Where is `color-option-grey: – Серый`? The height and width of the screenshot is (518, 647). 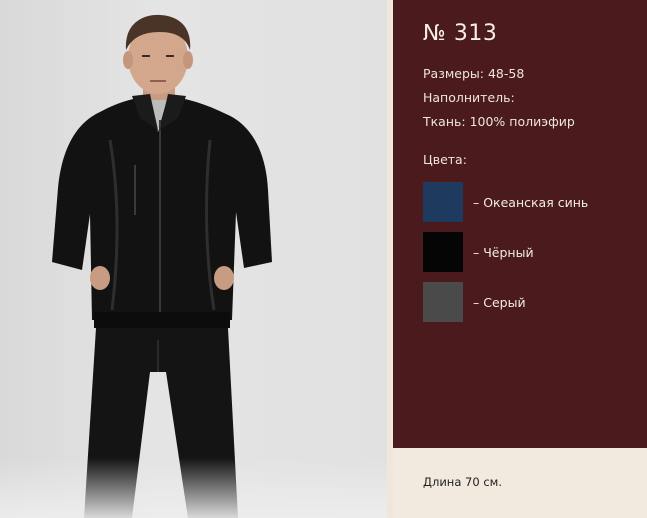 color-option-grey: – Серый is located at coordinates (474, 302).